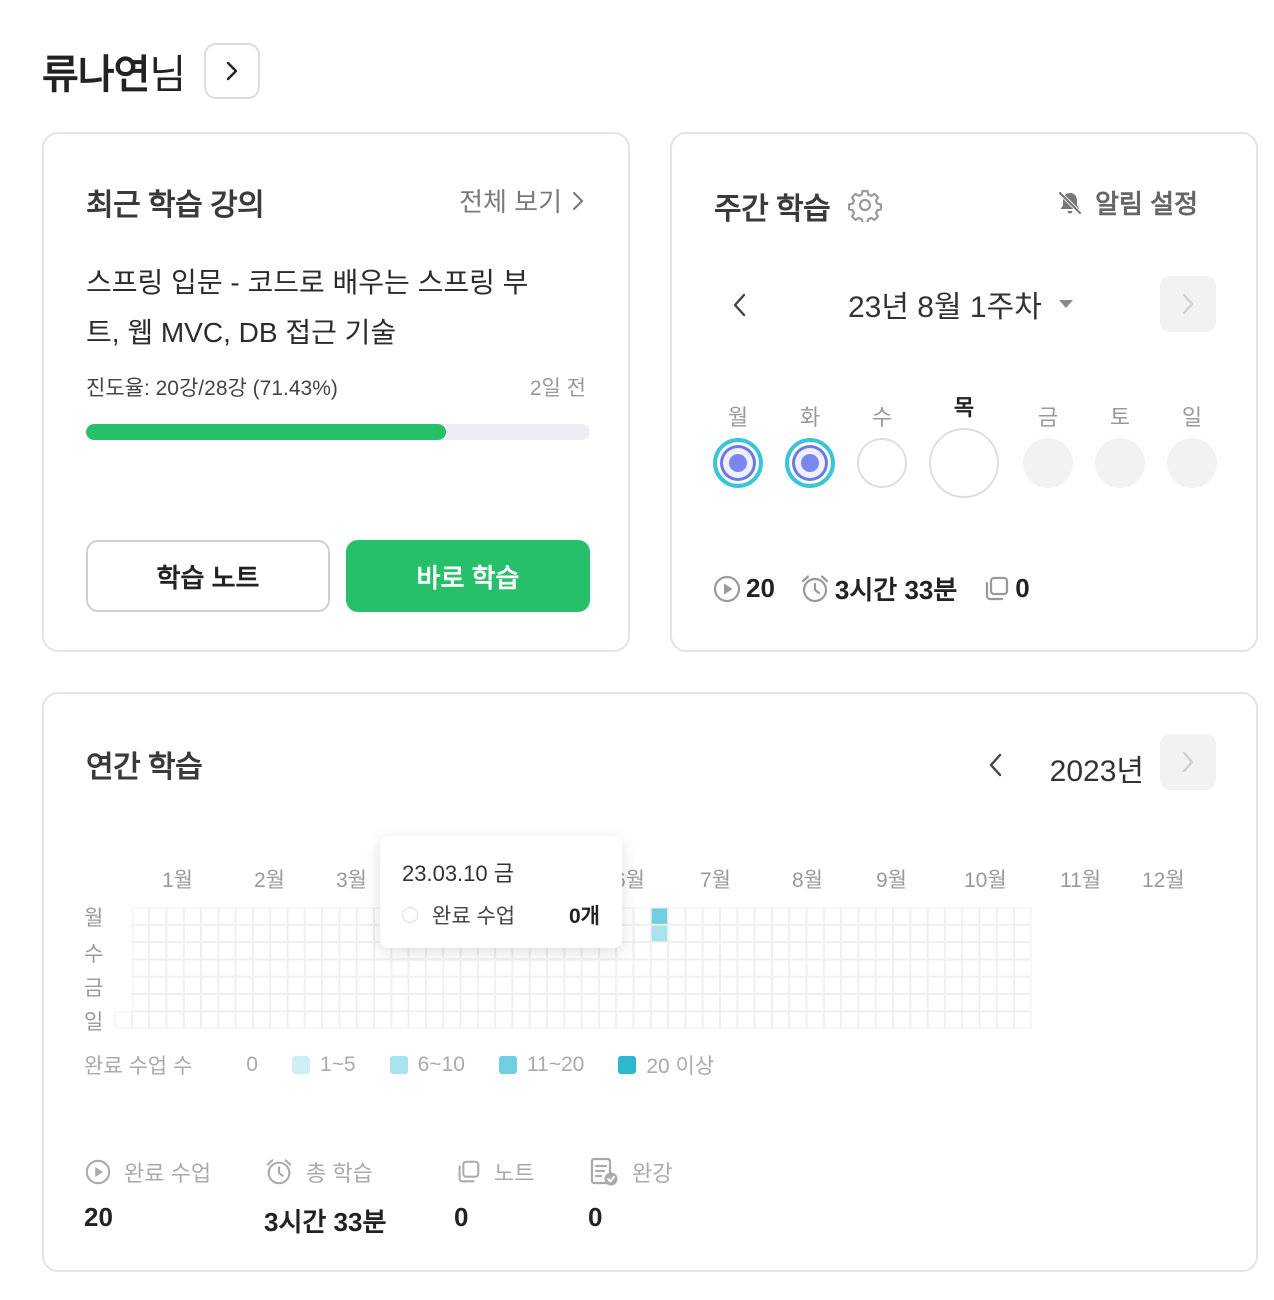 The width and height of the screenshot is (1274, 1300). What do you see at coordinates (810, 444) in the screenshot?
I see `weekday-1: 화` at bounding box center [810, 444].